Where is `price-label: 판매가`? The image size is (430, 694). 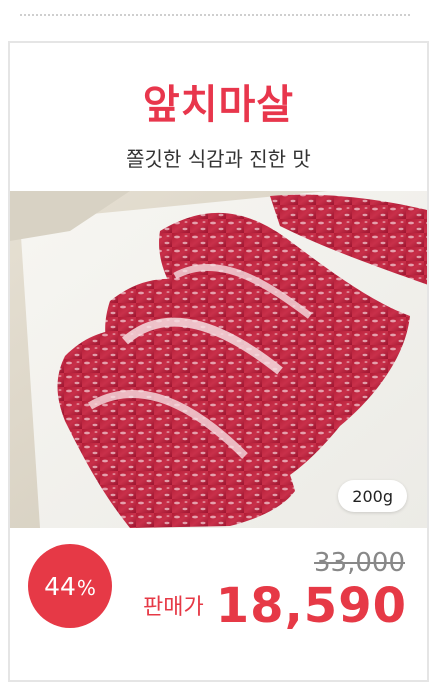
price-label: 판매가 is located at coordinates (173, 607).